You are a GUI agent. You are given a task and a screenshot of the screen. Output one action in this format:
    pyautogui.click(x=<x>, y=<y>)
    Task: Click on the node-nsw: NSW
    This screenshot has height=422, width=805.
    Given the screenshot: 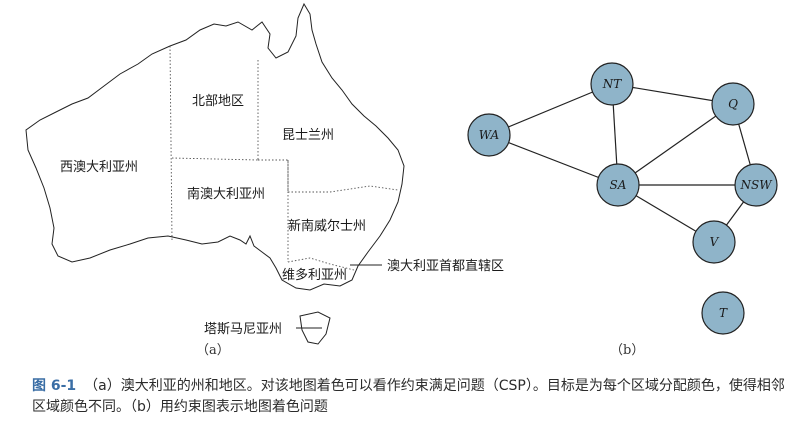 What is the action you would take?
    pyautogui.click(x=756, y=185)
    